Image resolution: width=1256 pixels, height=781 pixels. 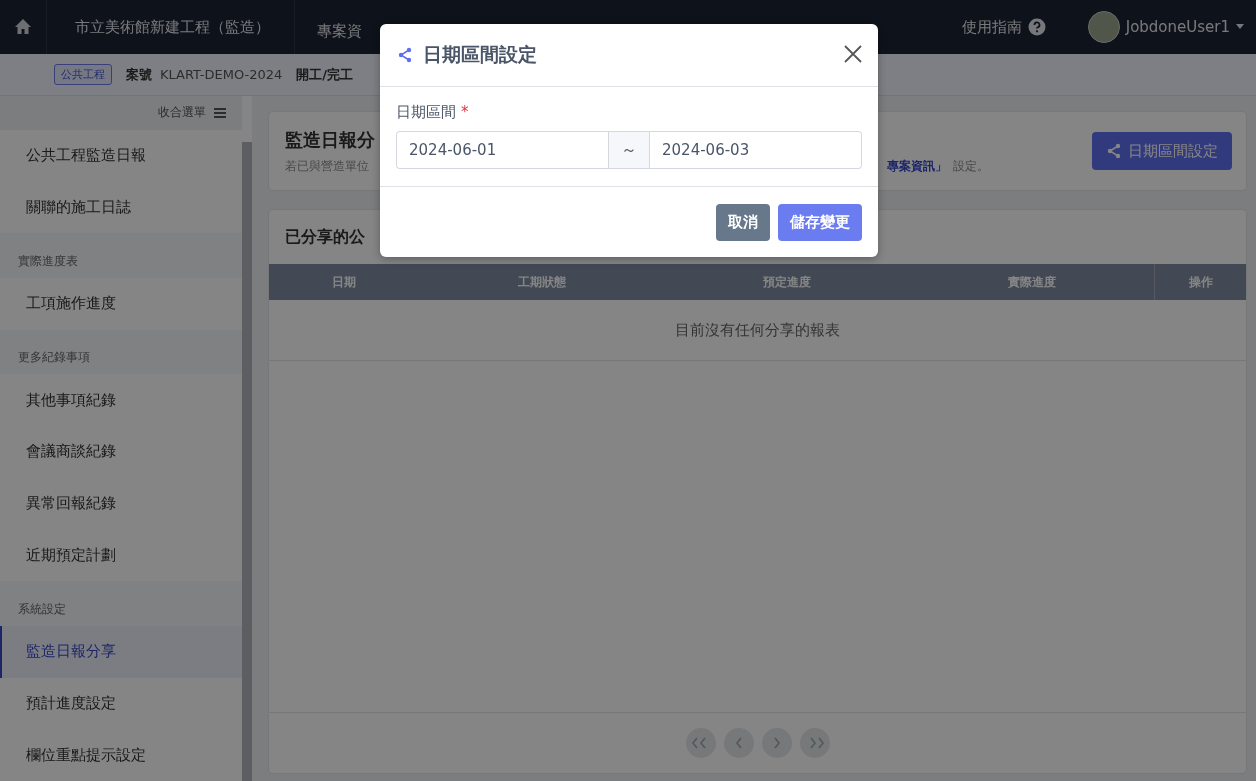 I want to click on required-mark: *, so click(x=465, y=112).